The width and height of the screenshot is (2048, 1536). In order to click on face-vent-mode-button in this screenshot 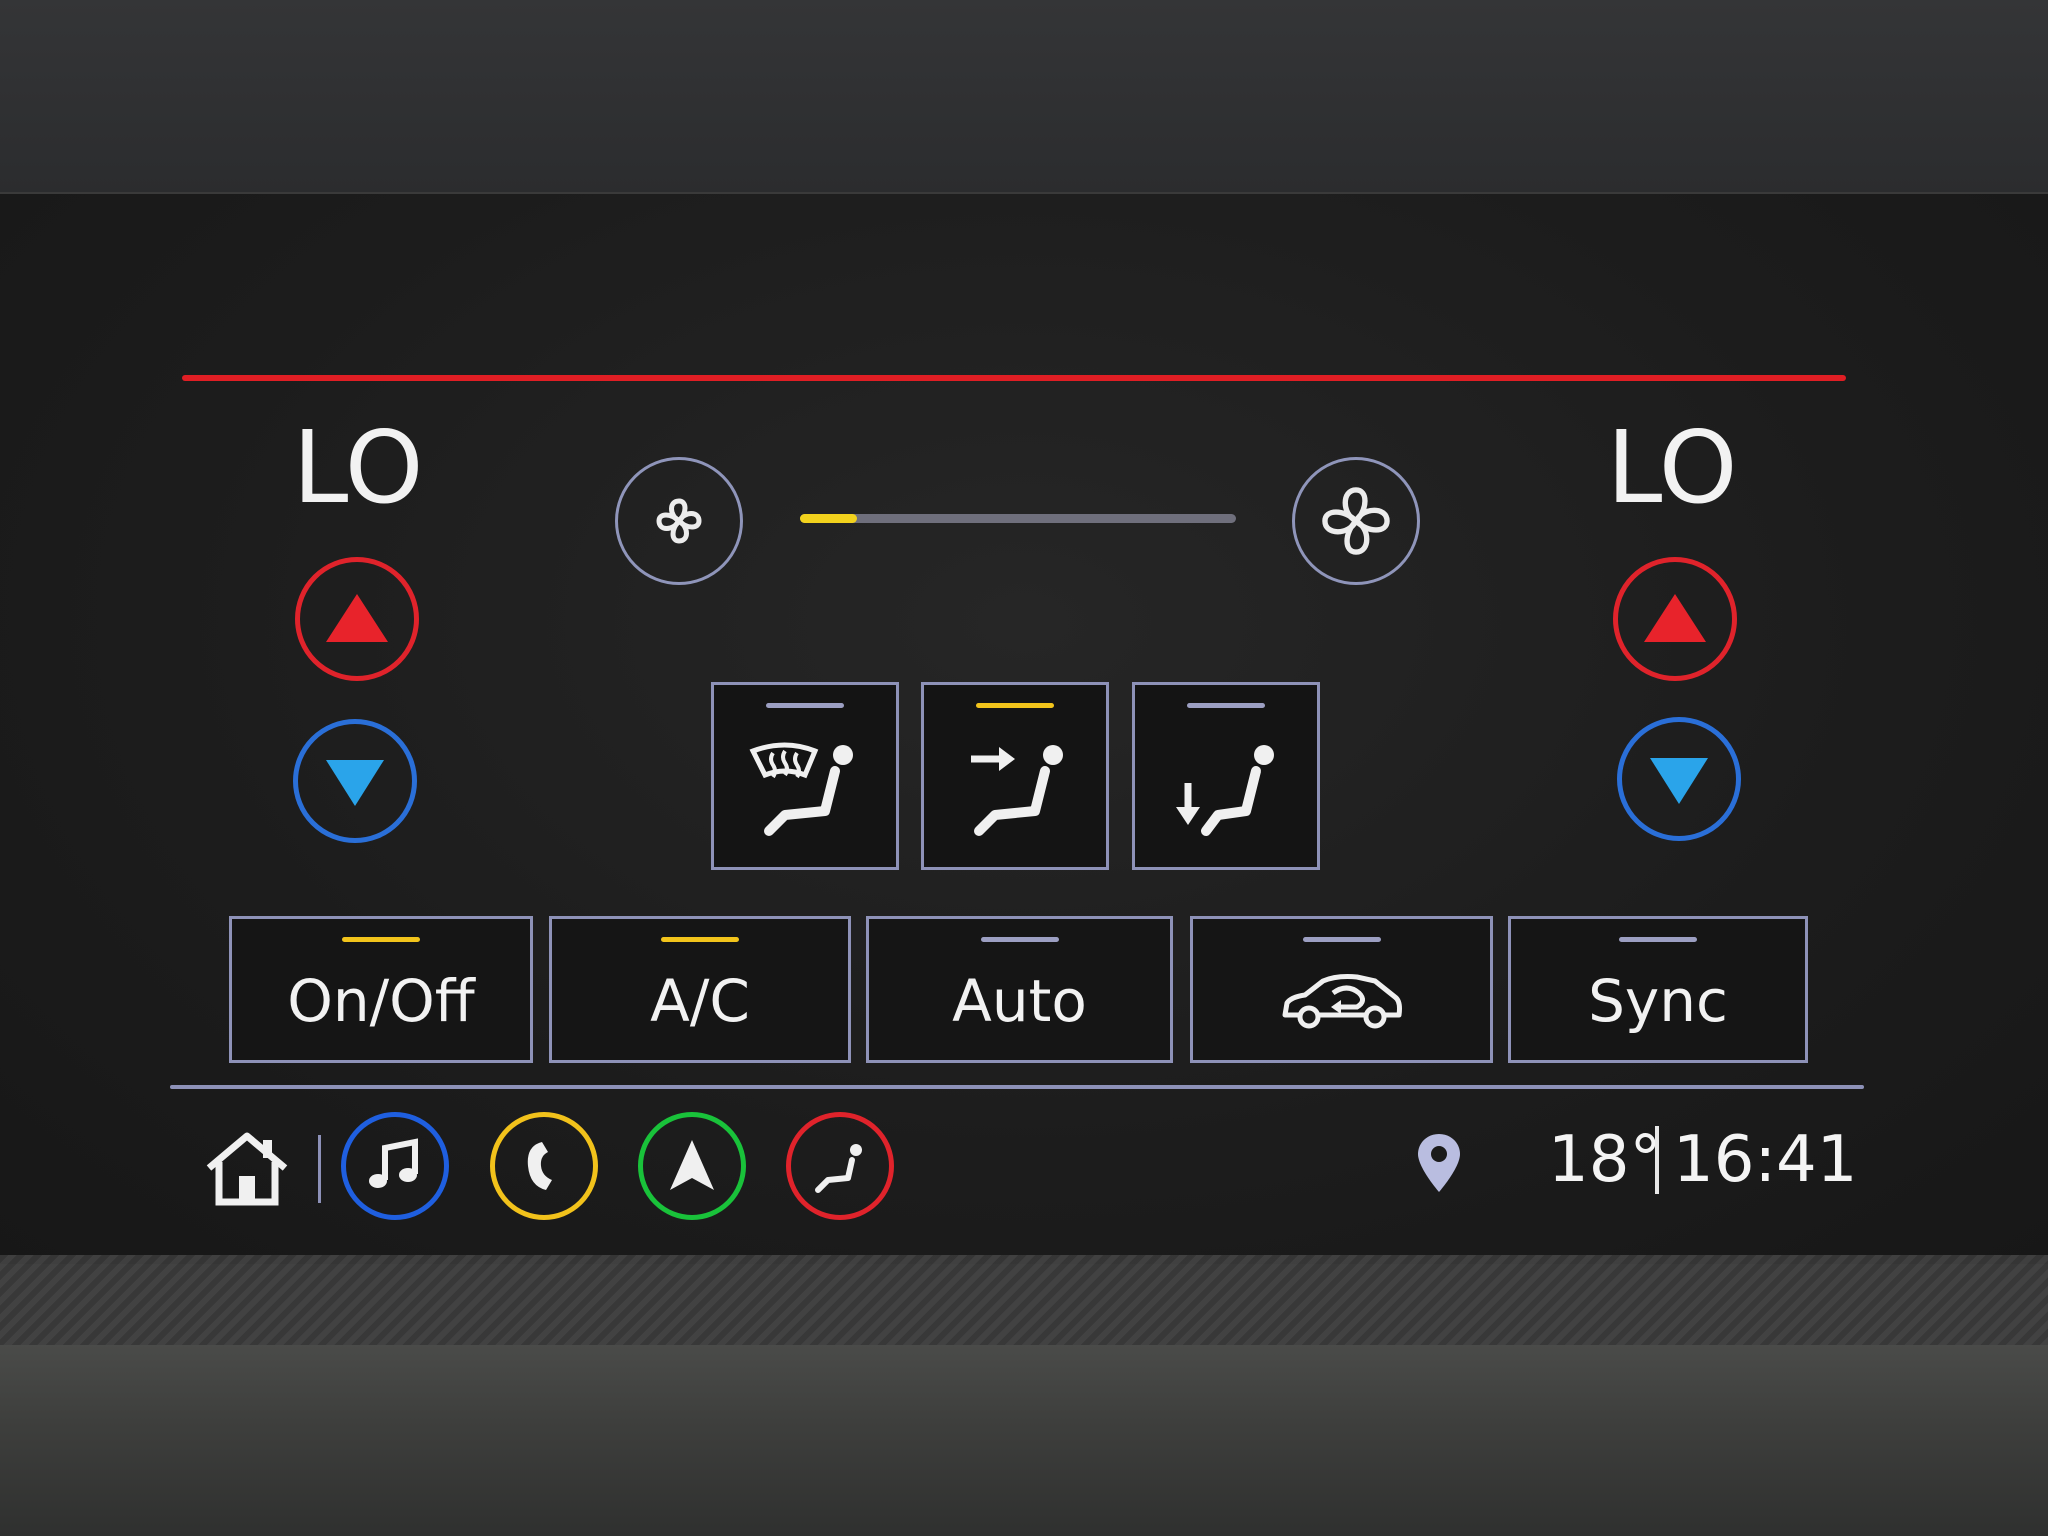, I will do `click(1015, 776)`.